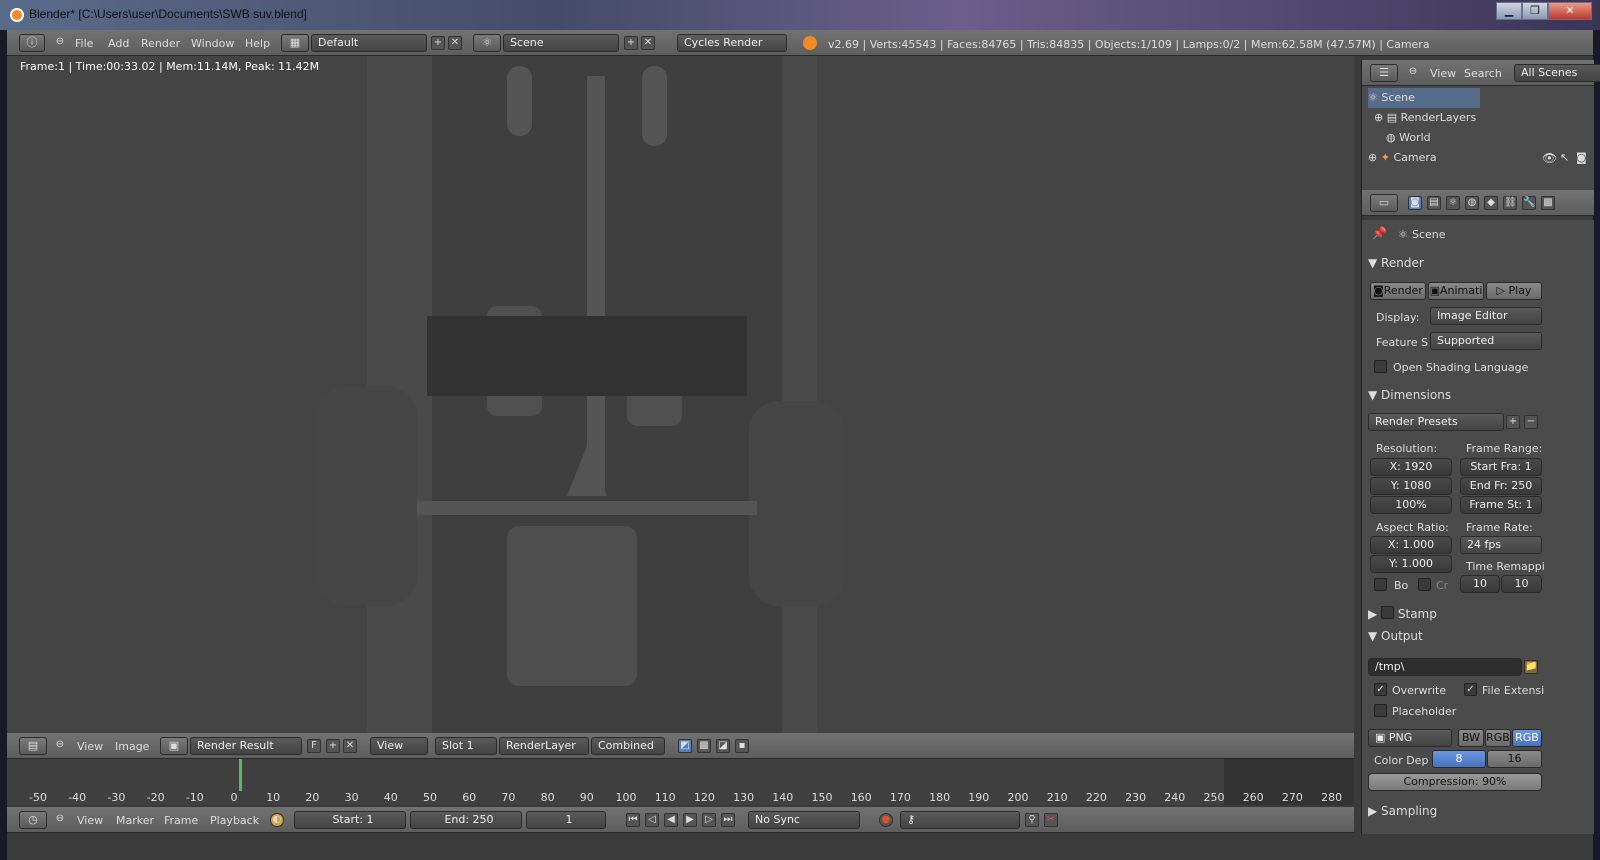 The width and height of the screenshot is (1600, 860). Describe the element at coordinates (1483, 73) in the screenshot. I see `menu-search: Search` at that location.